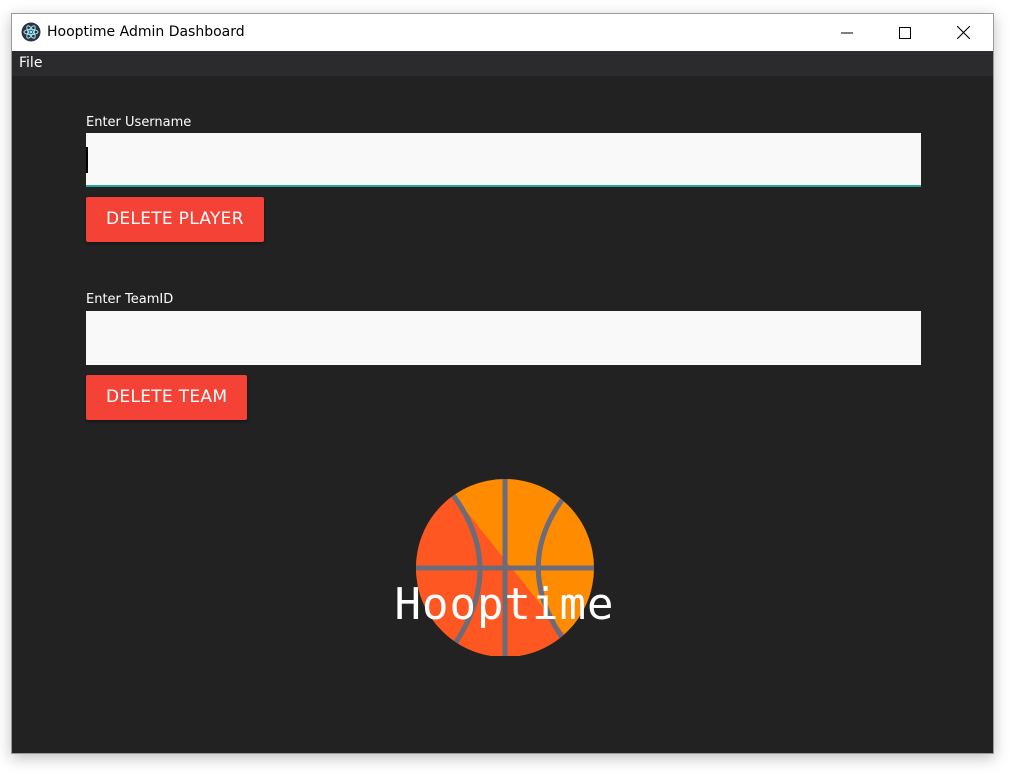 The image size is (1010, 774). What do you see at coordinates (503, 338) in the screenshot?
I see `teamid-input` at bounding box center [503, 338].